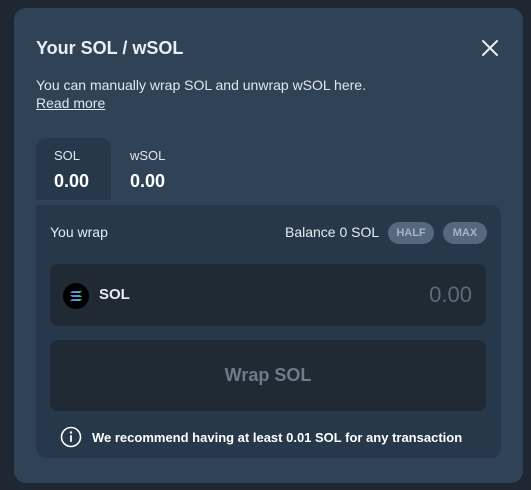 The image size is (531, 490). I want to click on token-name: SOL, so click(114, 294).